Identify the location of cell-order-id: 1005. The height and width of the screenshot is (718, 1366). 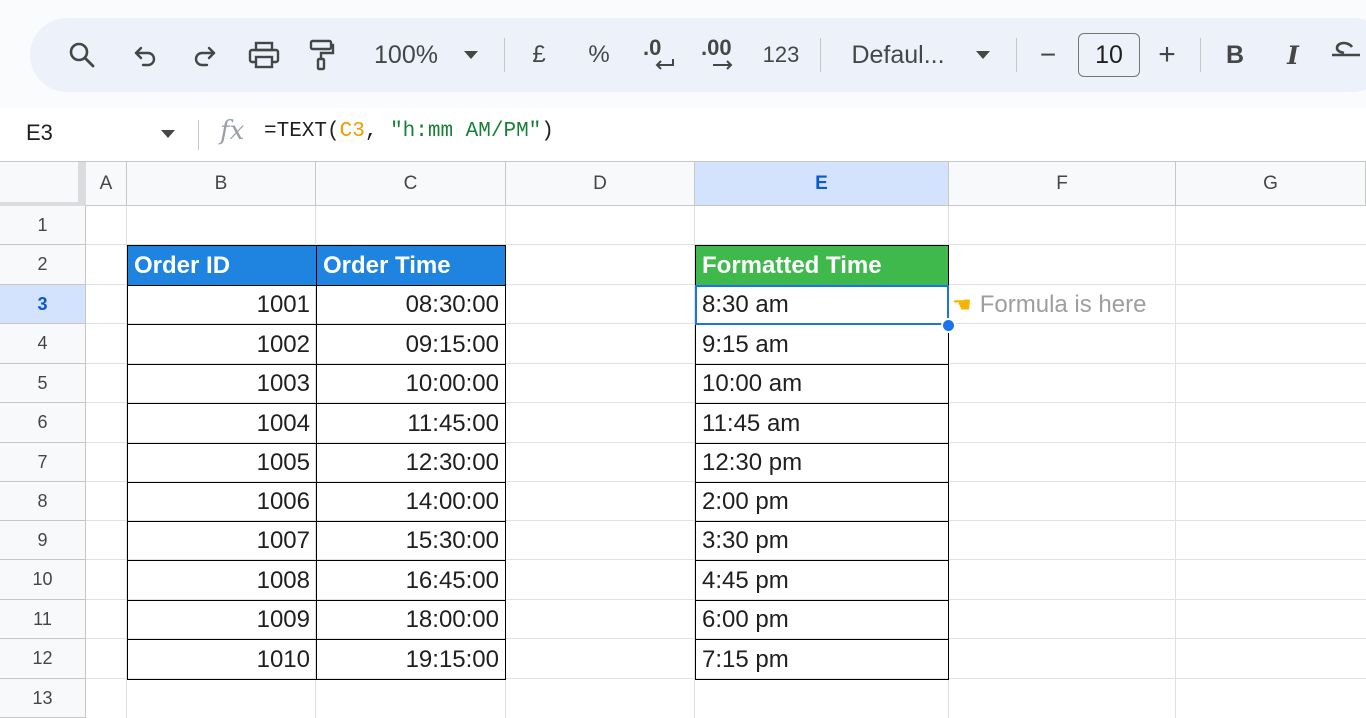
(222, 463).